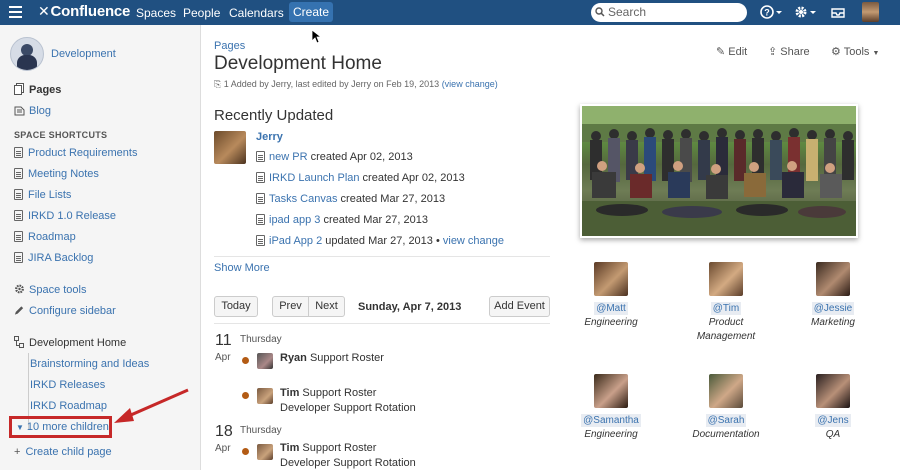  I want to click on show-more-link: Show More, so click(242, 268).